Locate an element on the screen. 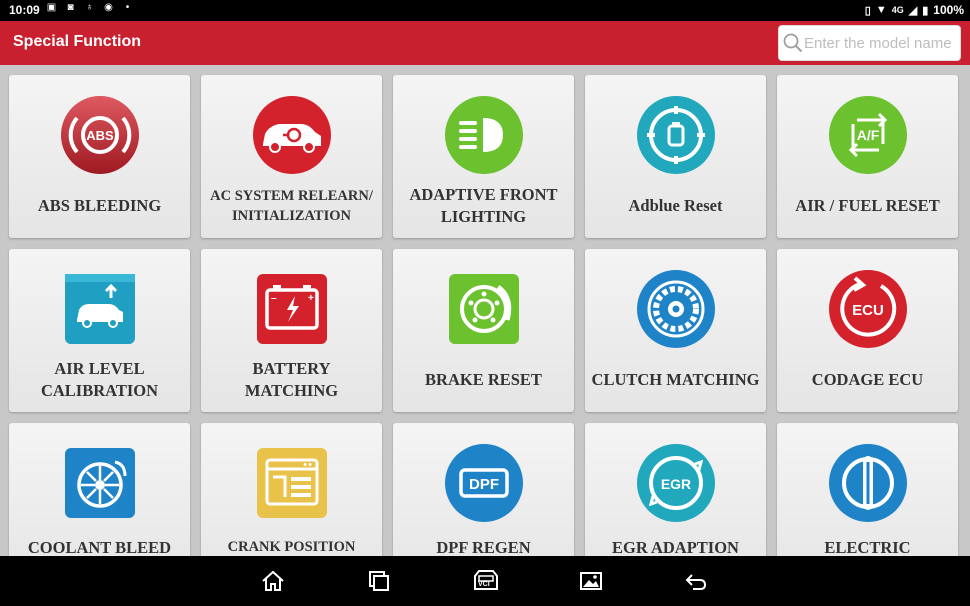  search-box is located at coordinates (869, 43).